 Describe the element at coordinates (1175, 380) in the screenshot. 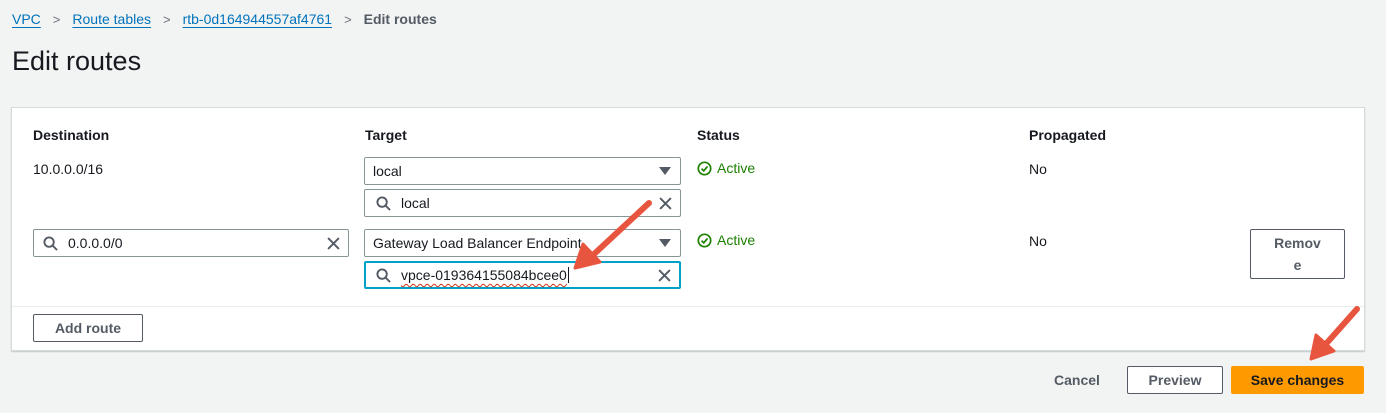

I see `preview-button: Preview` at that location.